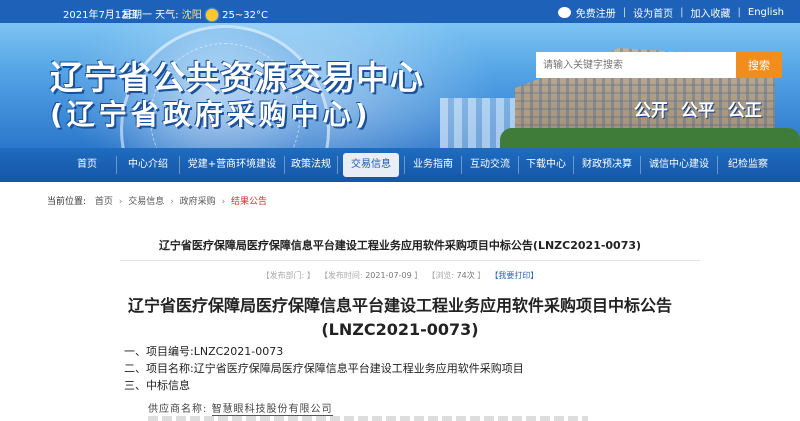  Describe the element at coordinates (232, 165) in the screenshot. I see `nav-item-party-building: 党建+营商环境建设` at that location.